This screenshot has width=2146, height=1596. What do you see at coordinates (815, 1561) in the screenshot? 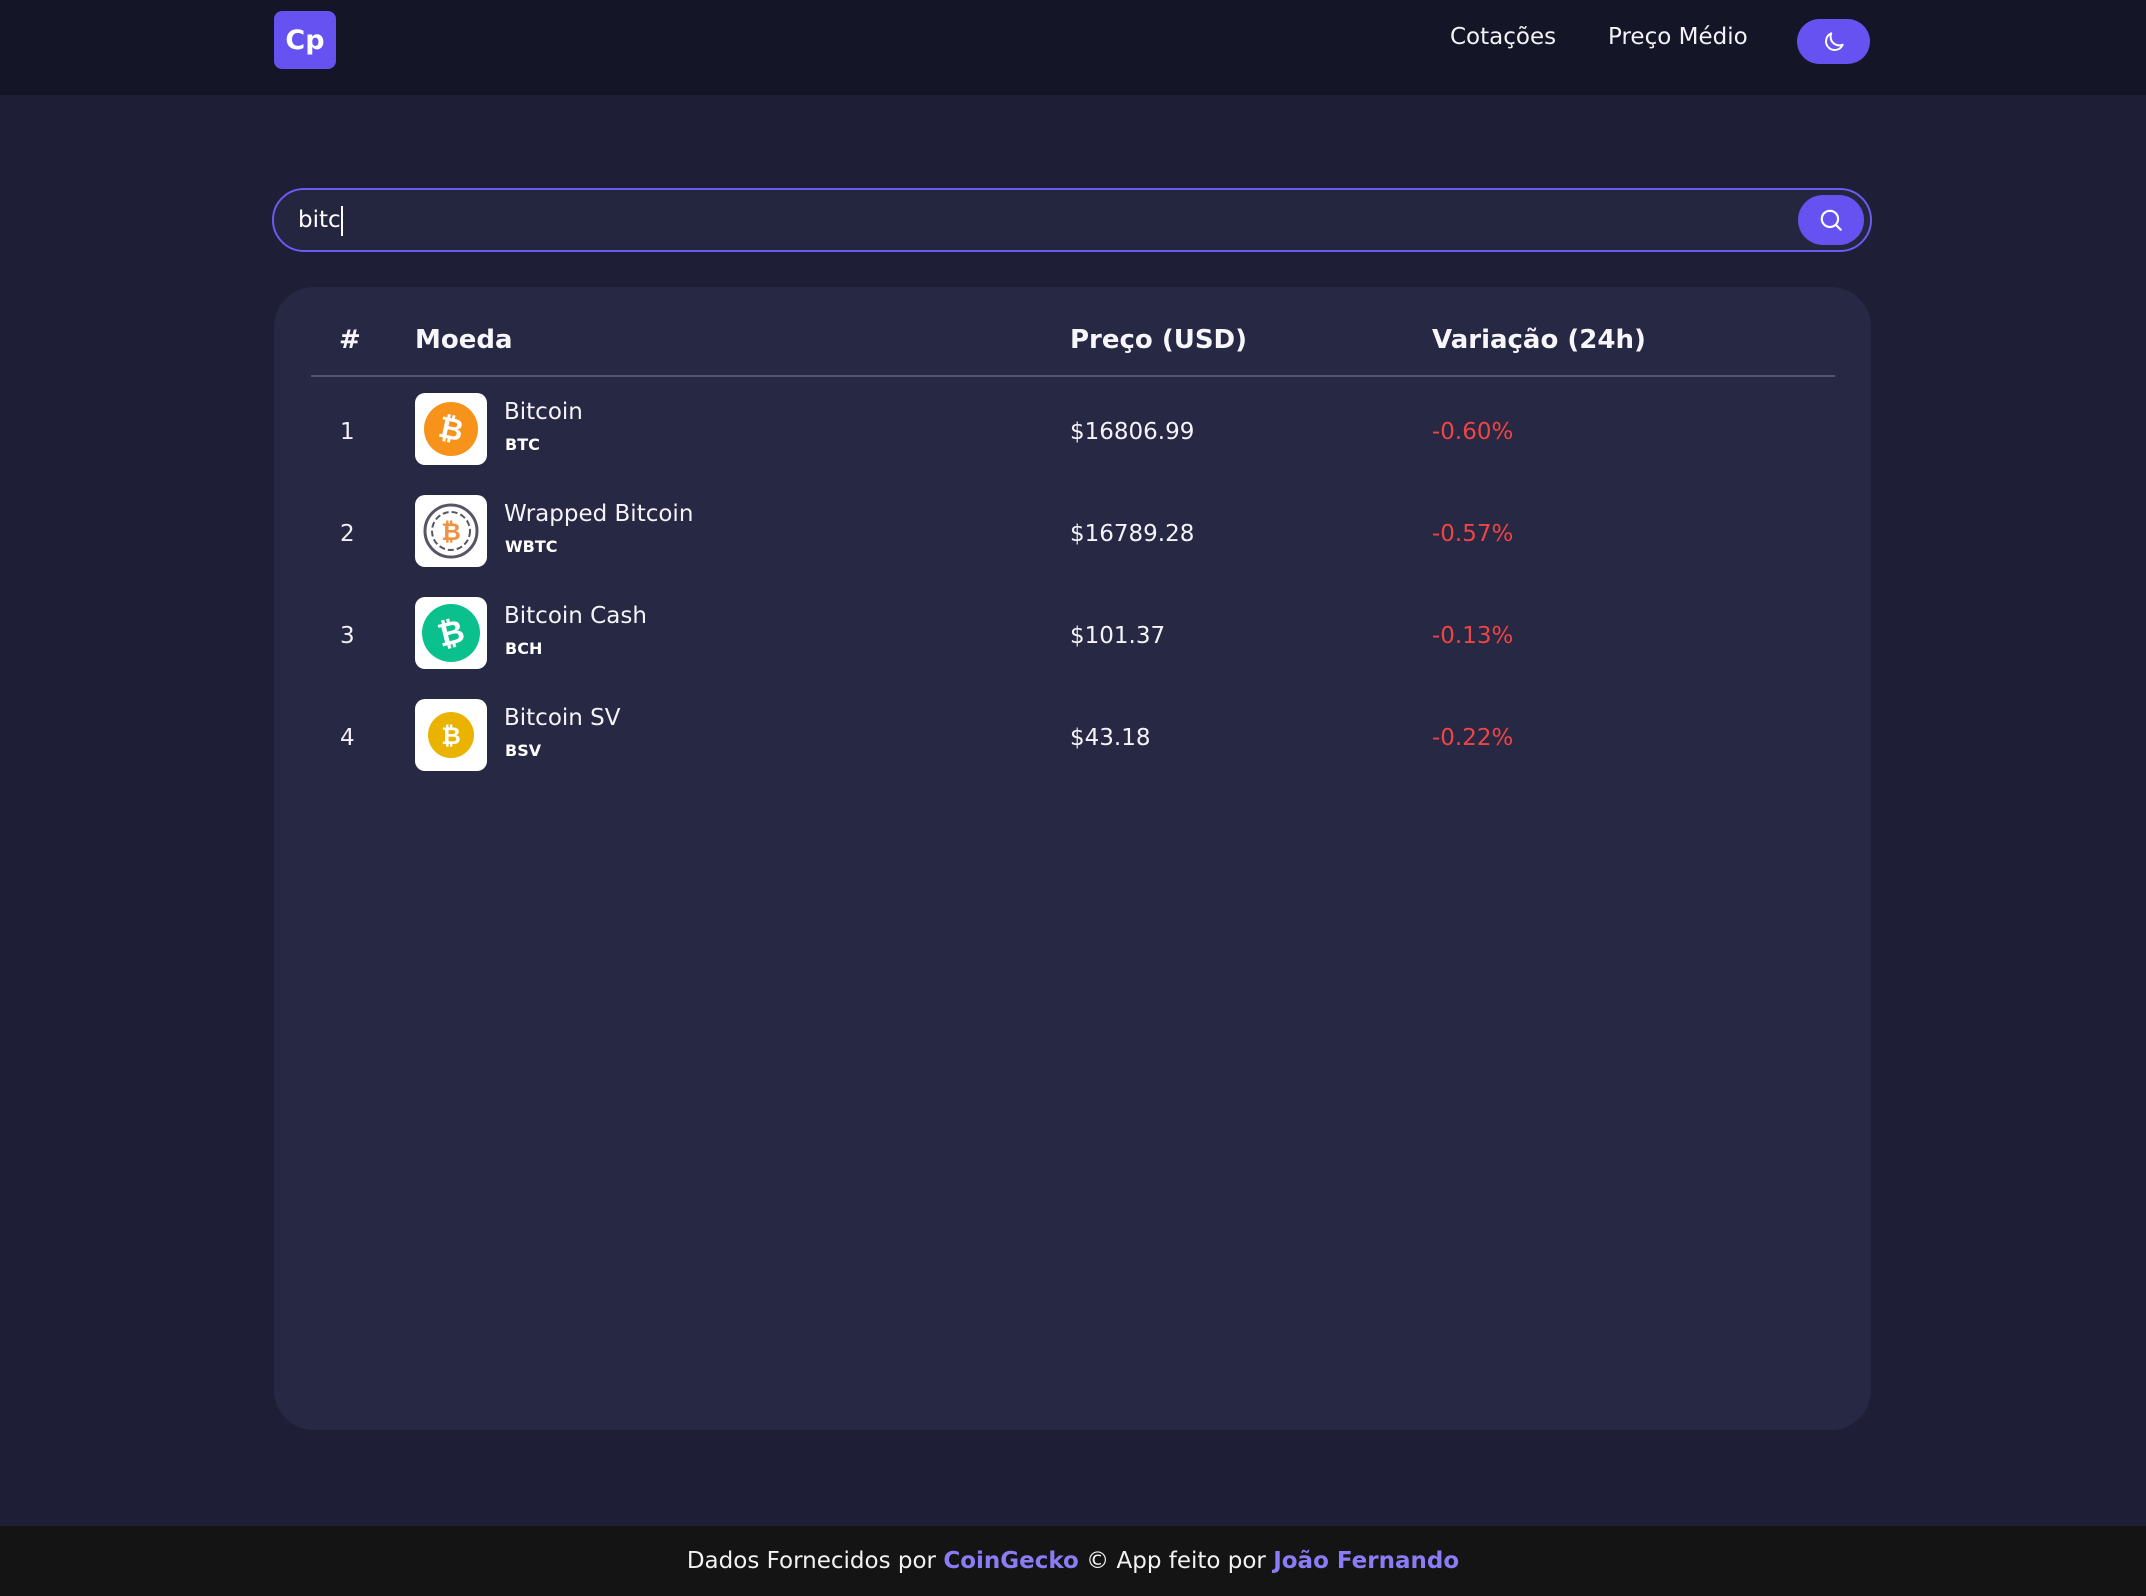
I see `footer-prefix: Dados Fornecidos por` at bounding box center [815, 1561].